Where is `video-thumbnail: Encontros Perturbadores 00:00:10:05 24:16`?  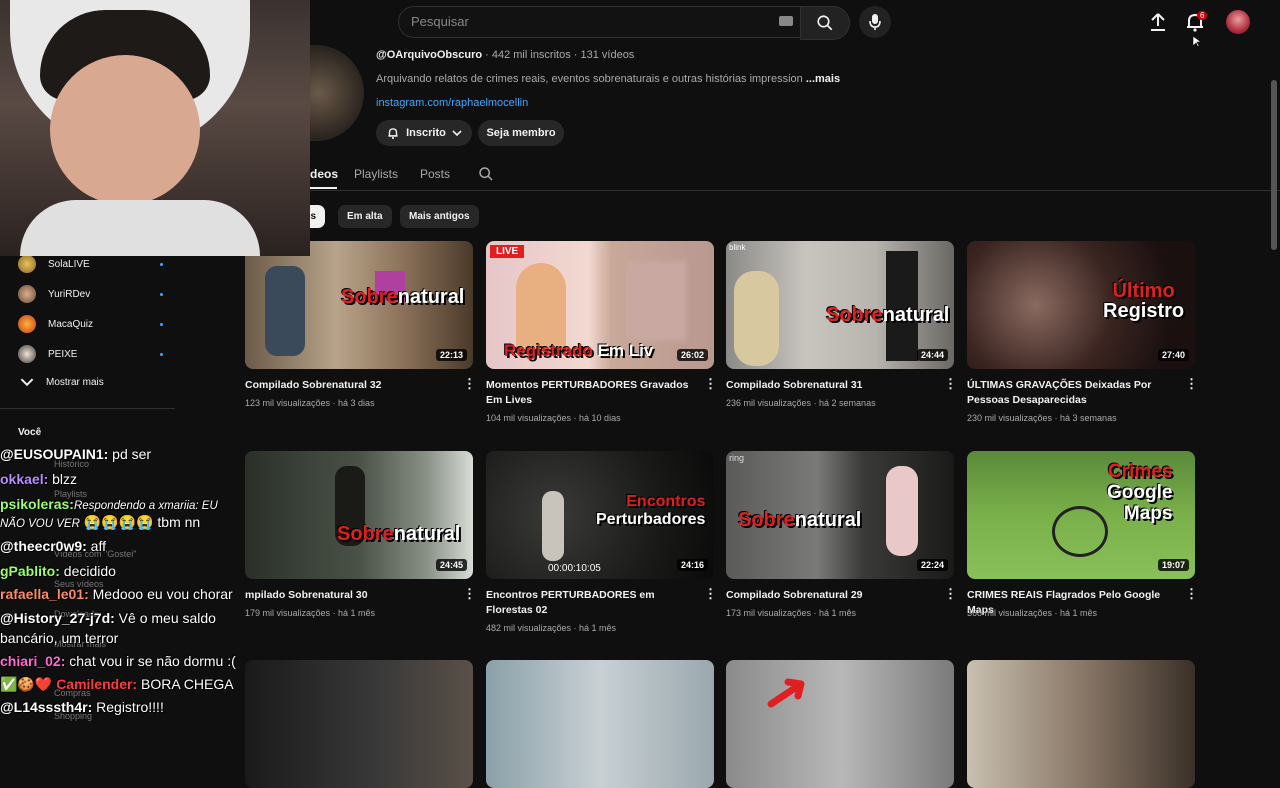 video-thumbnail: Encontros Perturbadores 00:00:10:05 24:16 is located at coordinates (600, 515).